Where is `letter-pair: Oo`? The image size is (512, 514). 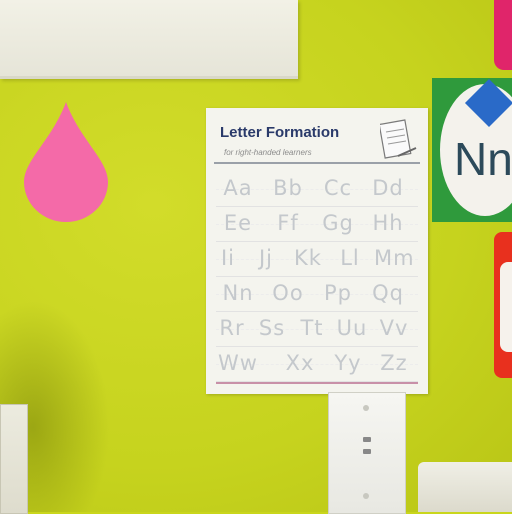
letter-pair: Oo is located at coordinates (288, 293).